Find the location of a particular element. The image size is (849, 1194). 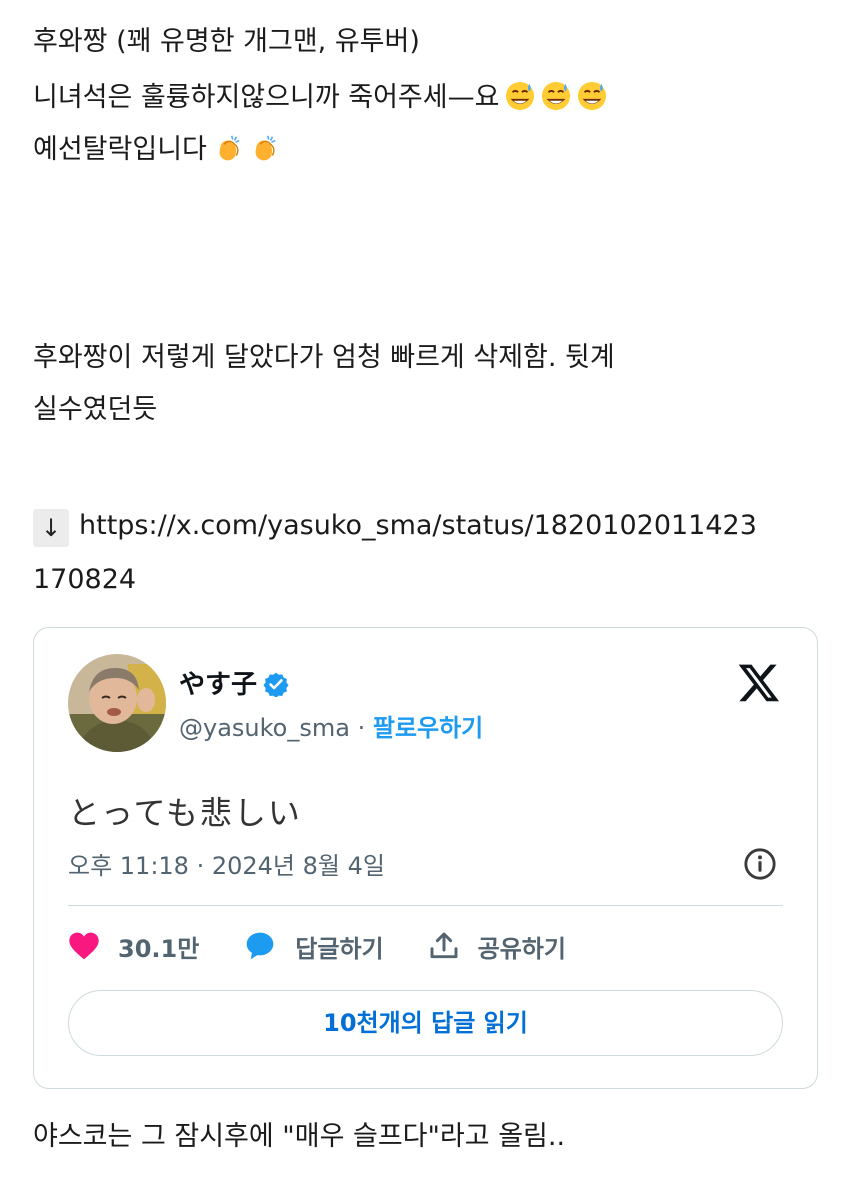

like-button: 30.1만 is located at coordinates (133, 946).